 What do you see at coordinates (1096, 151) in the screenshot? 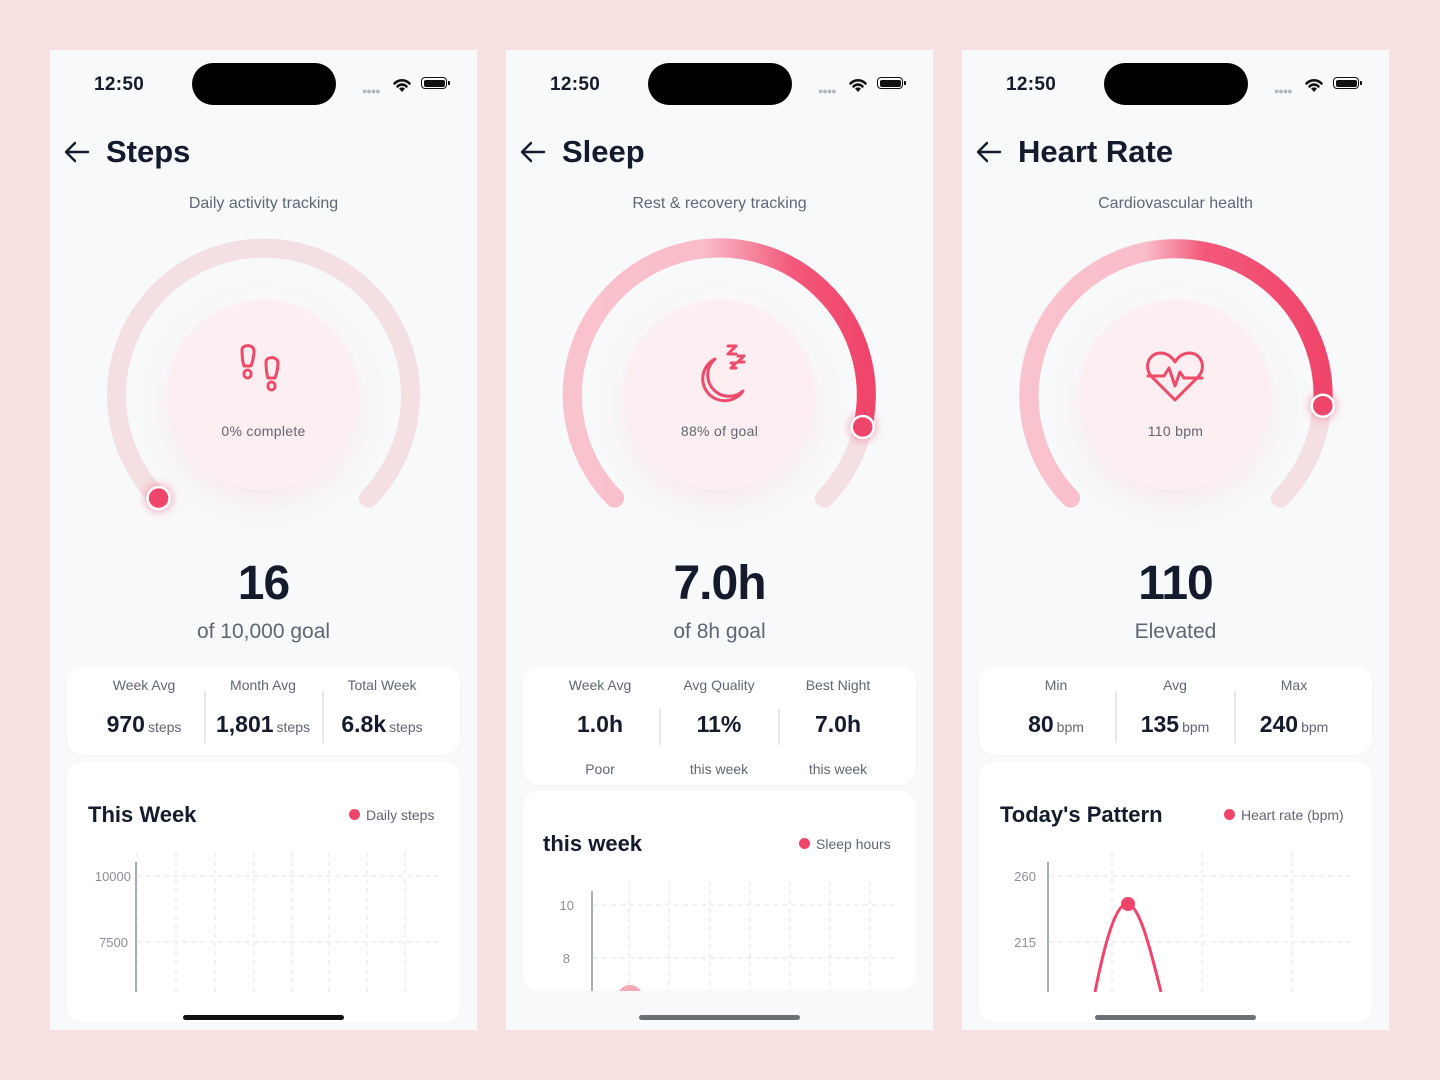
I see `page-title: Heart Rate` at bounding box center [1096, 151].